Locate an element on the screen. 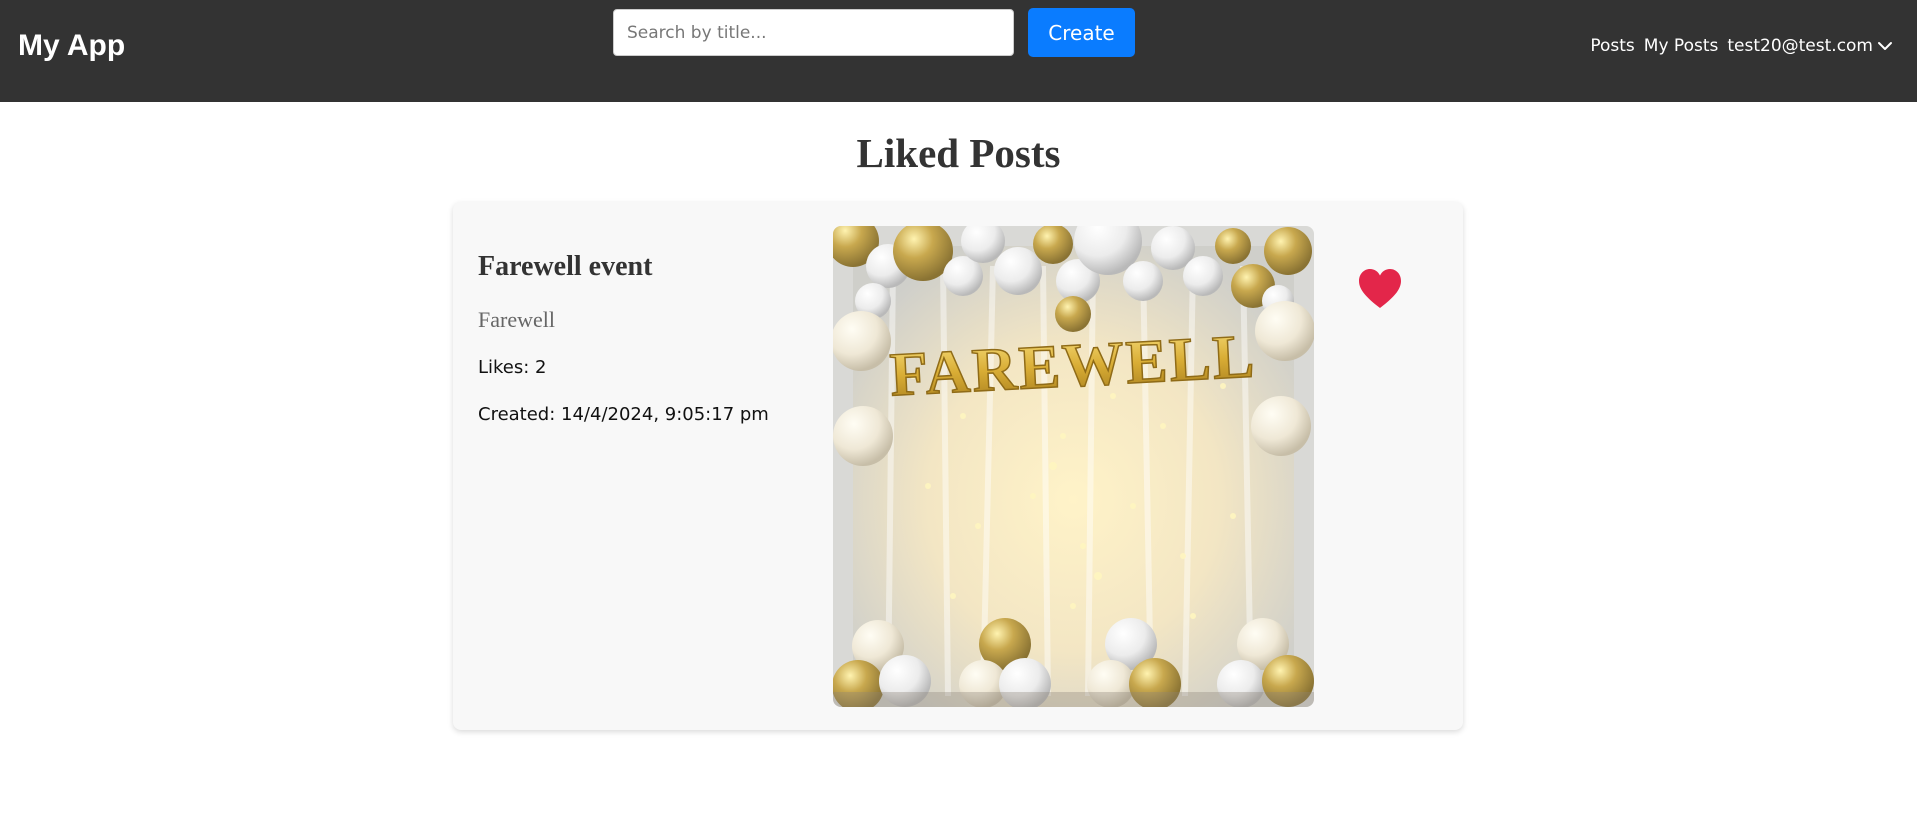  post-created-date: Created: 14/4/2024, 9:05:17 pm is located at coordinates (623, 414).